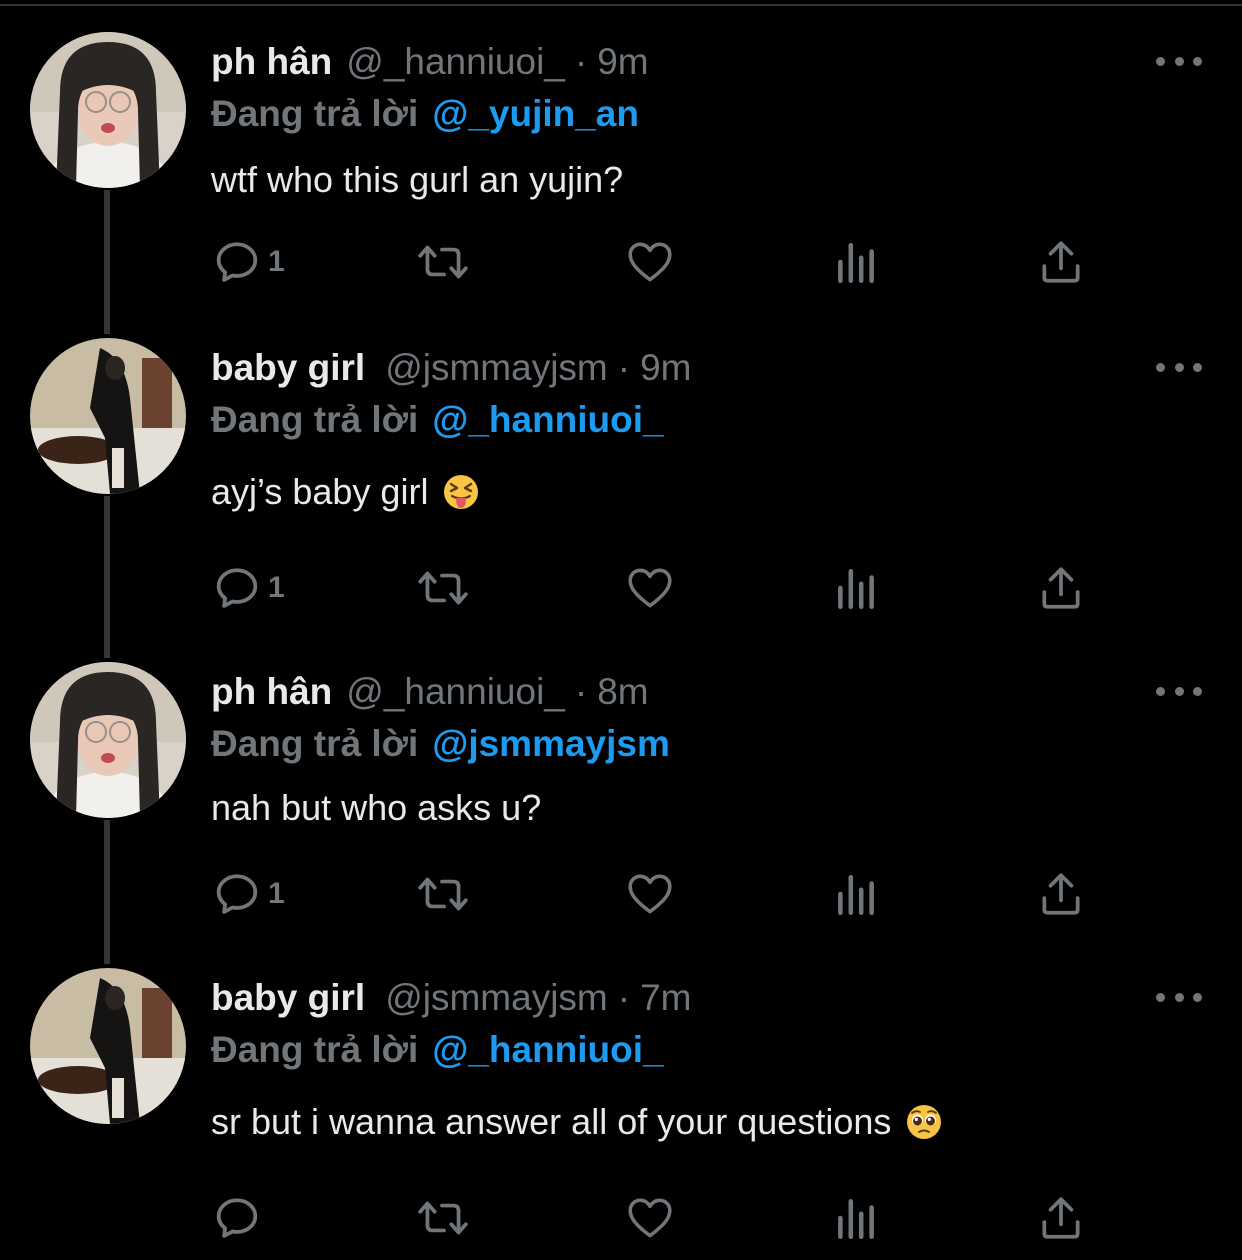 This screenshot has height=1260, width=1242. Describe the element at coordinates (621, 1218) in the screenshot. I see `tweet-actions` at that location.